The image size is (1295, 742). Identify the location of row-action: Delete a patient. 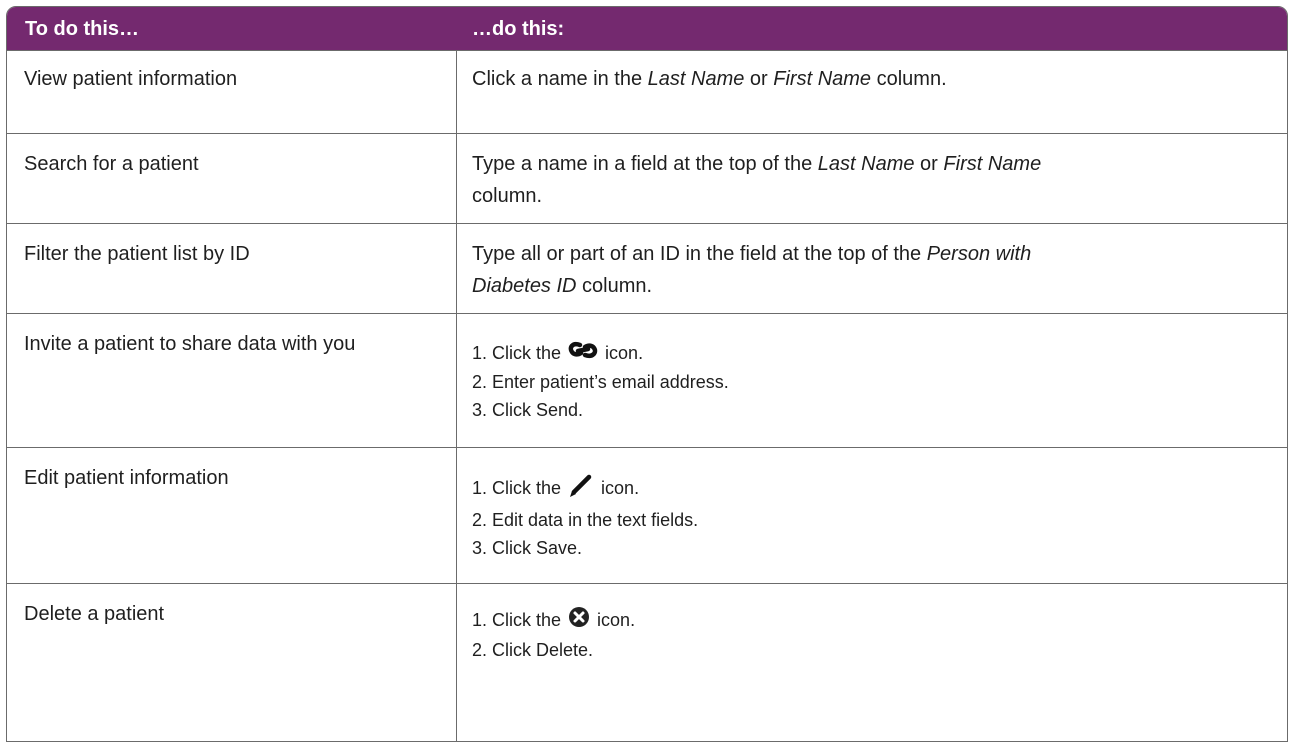
(94, 614).